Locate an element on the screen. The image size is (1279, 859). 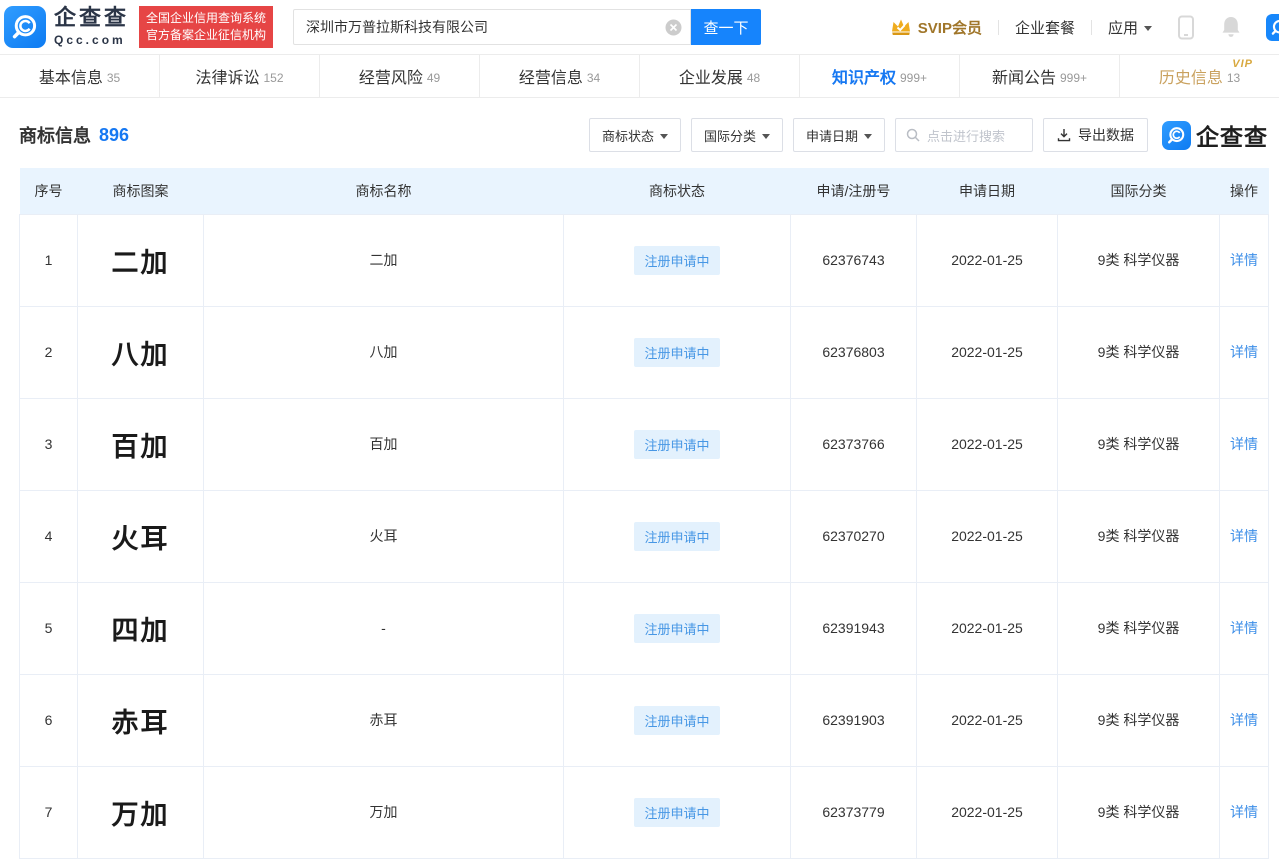
tab-label: 基本信息 is located at coordinates (70, 78).